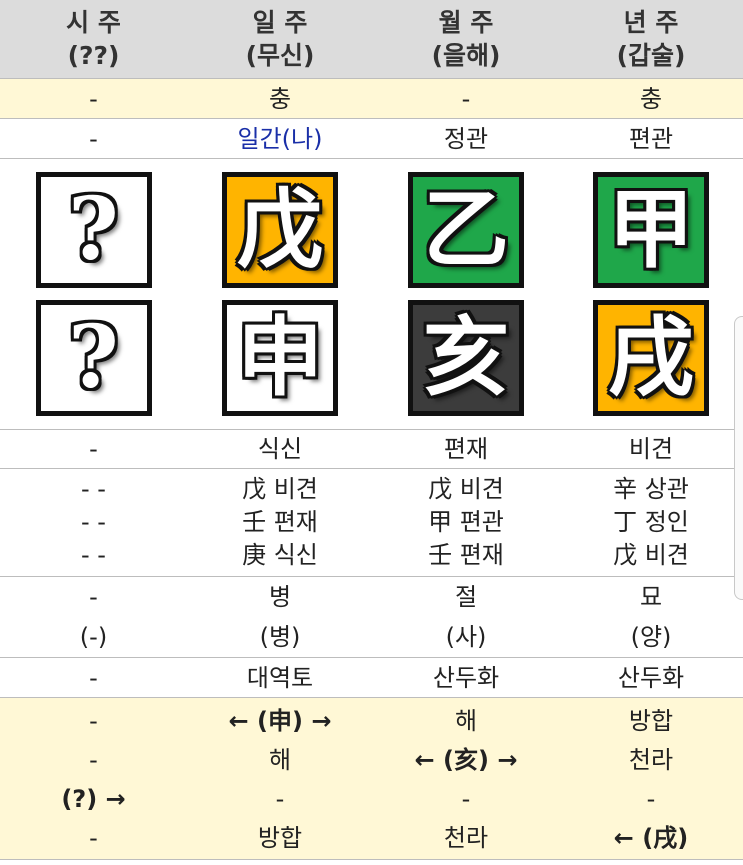  I want to click on stage-sub: (사), so click(466, 637).